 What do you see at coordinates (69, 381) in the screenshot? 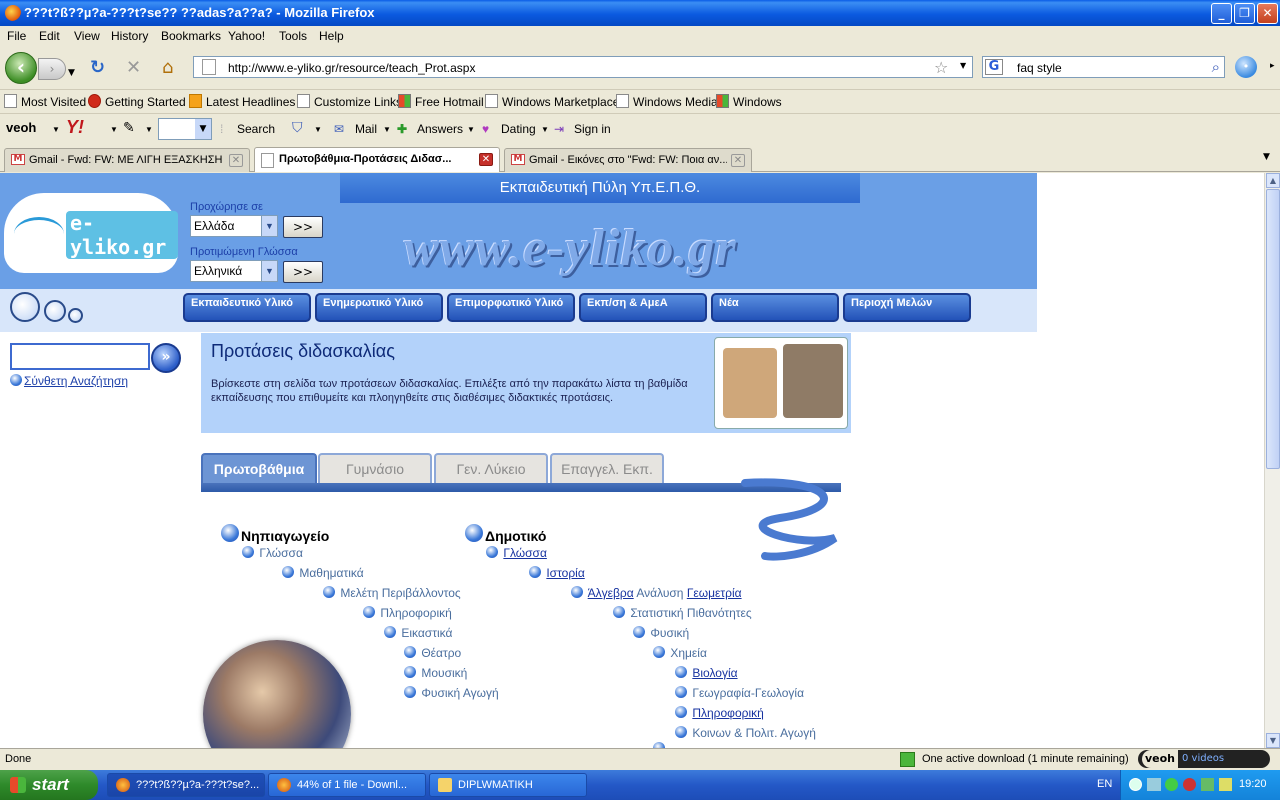
I see `advanced-search-link: Σύνθετη Αναζήτηση` at bounding box center [69, 381].